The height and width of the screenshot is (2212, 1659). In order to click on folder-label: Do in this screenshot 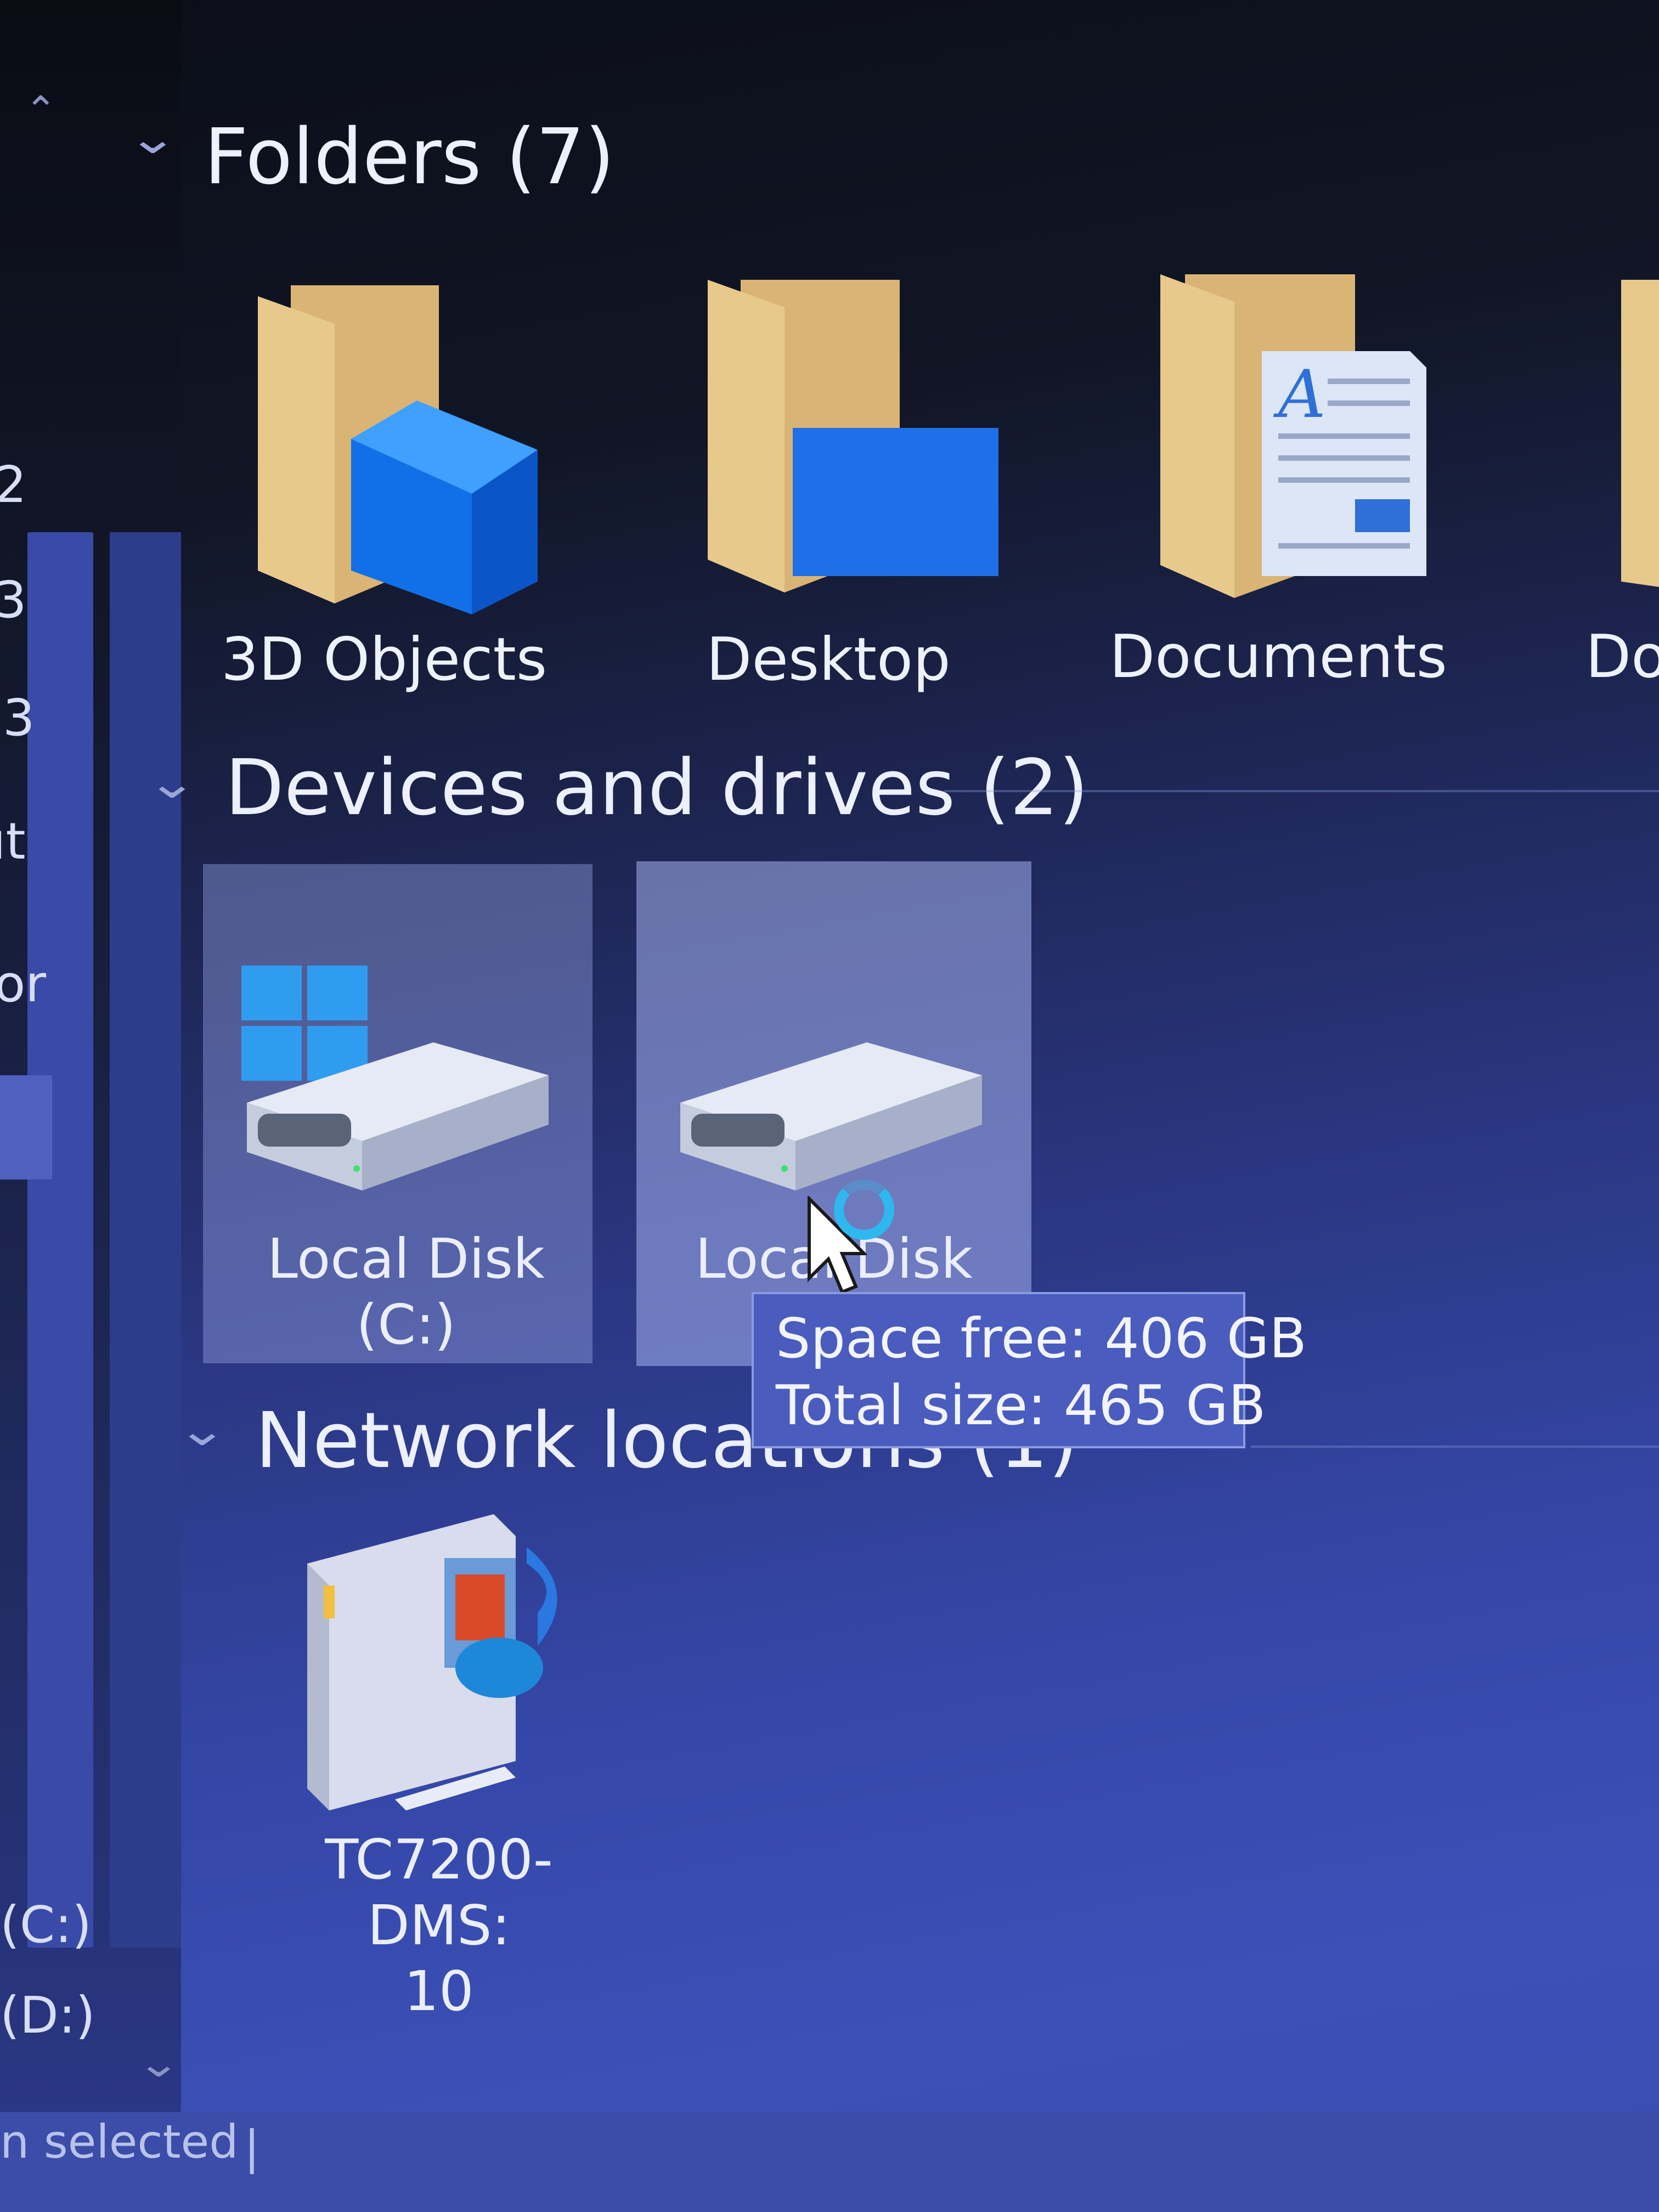, I will do `click(1622, 657)`.